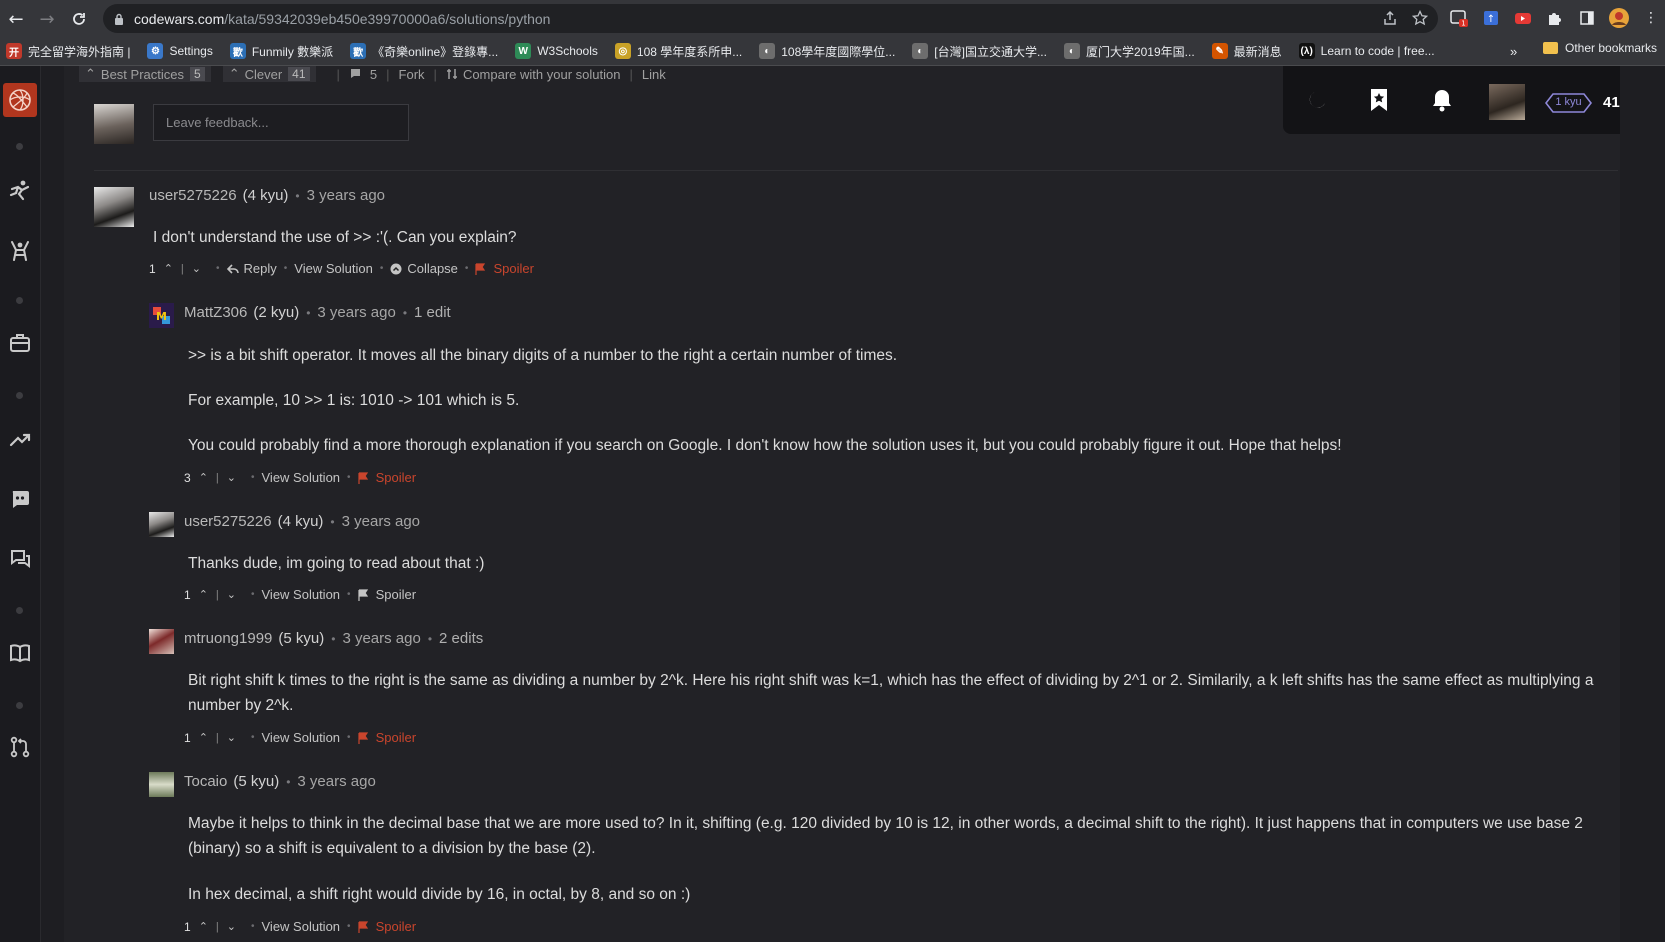  What do you see at coordinates (1306, 51) in the screenshot?
I see `bookmark-favicon-icon: (λ)` at bounding box center [1306, 51].